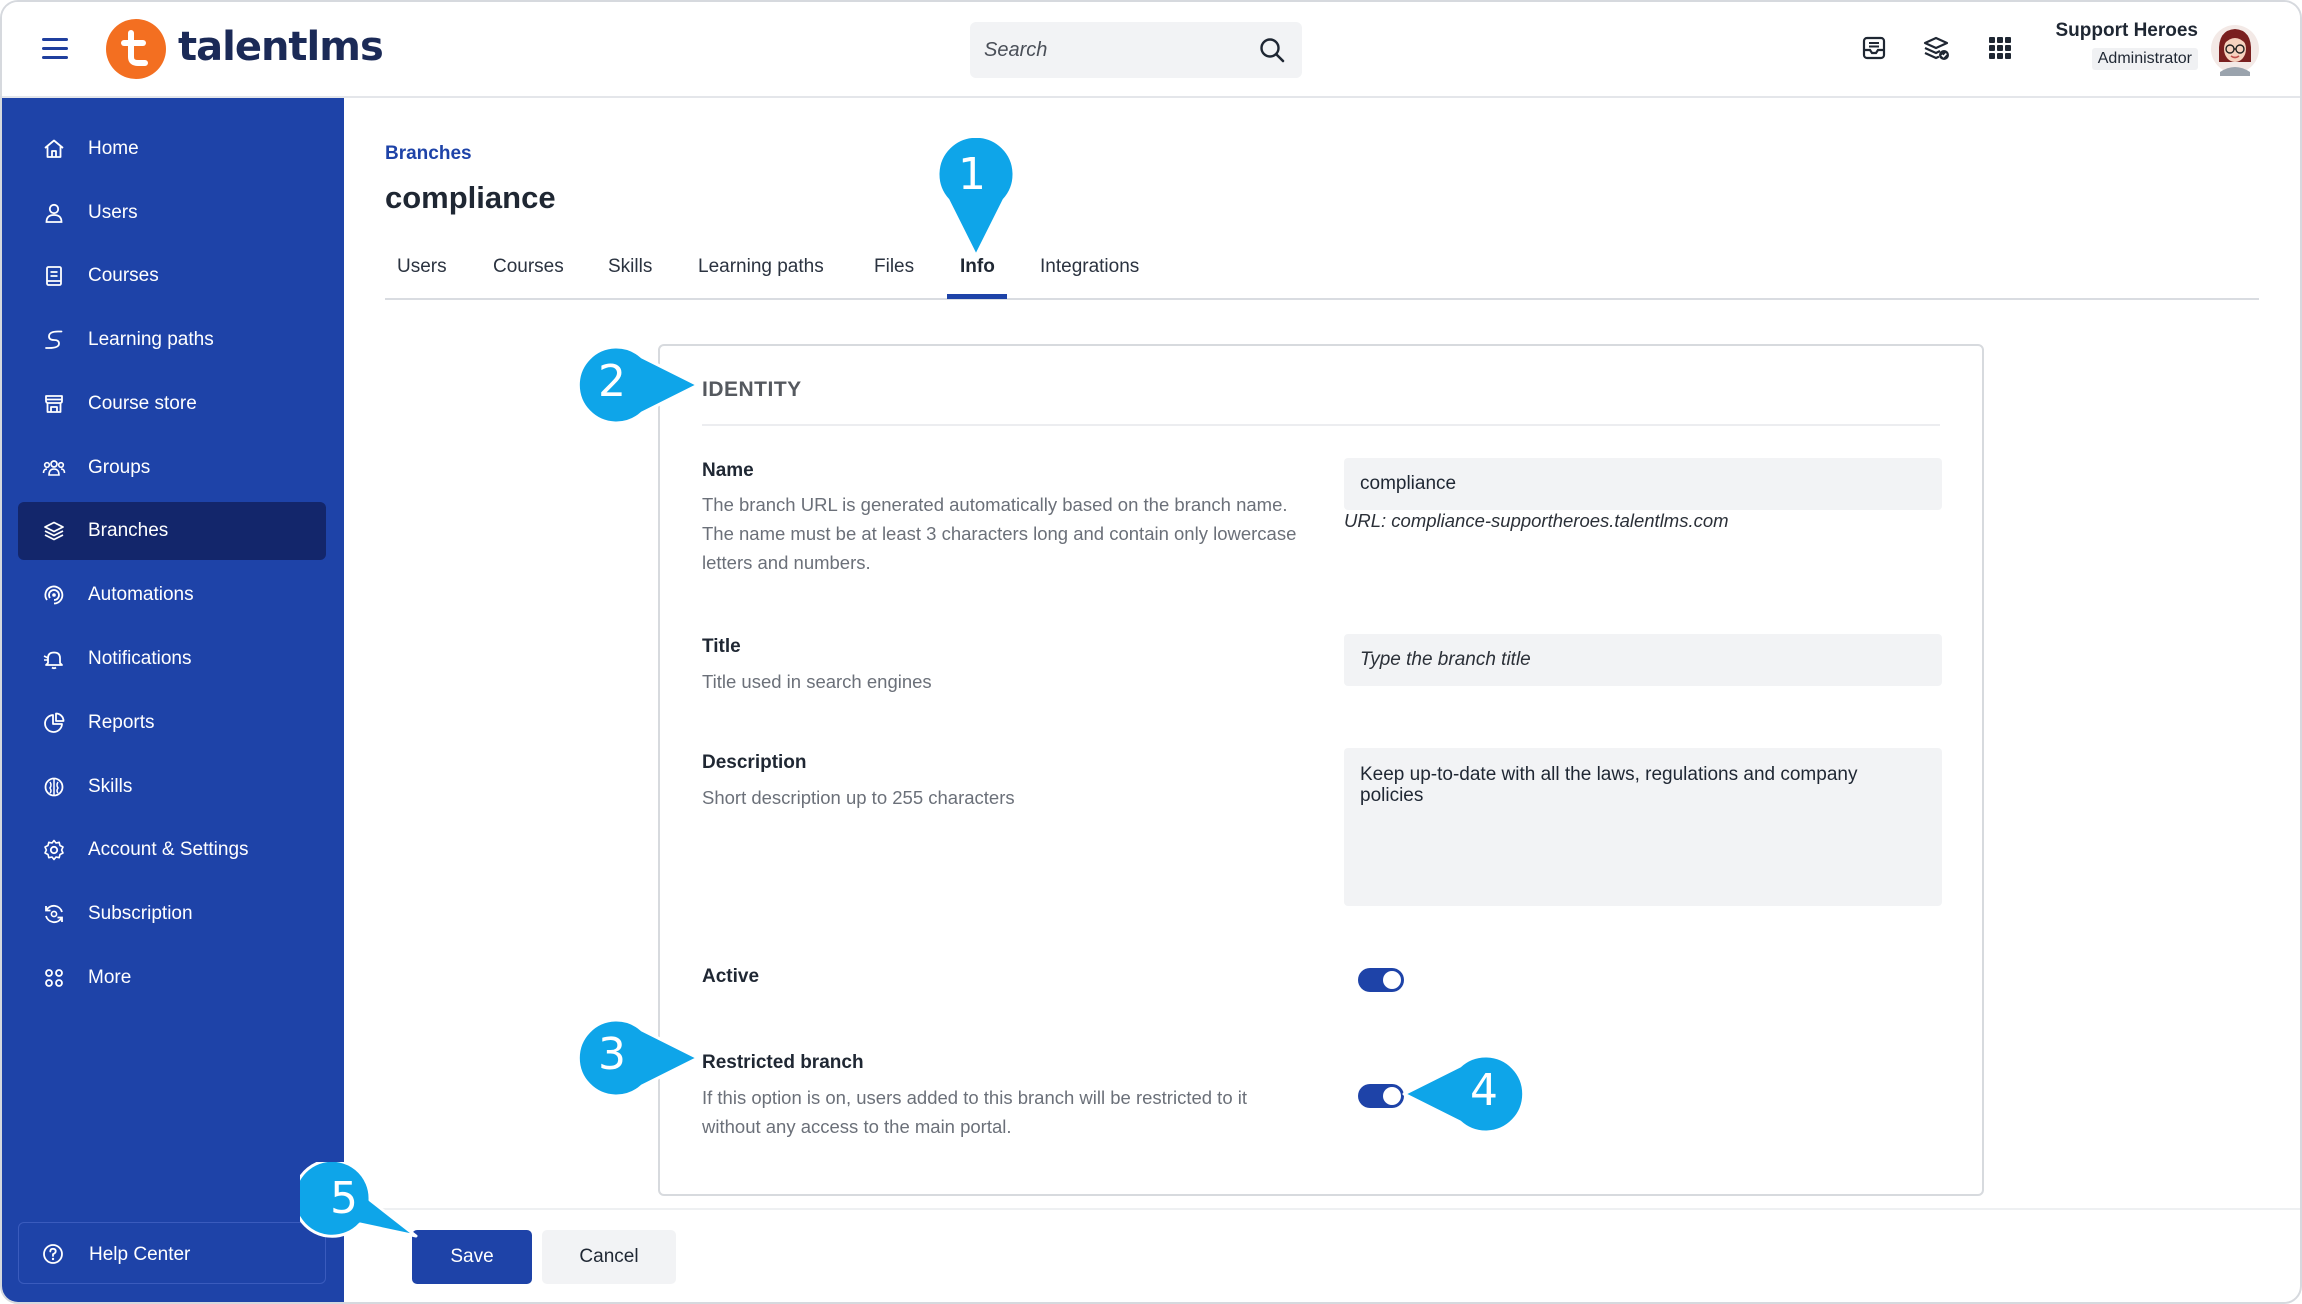  I want to click on page-title: compliance, so click(470, 197).